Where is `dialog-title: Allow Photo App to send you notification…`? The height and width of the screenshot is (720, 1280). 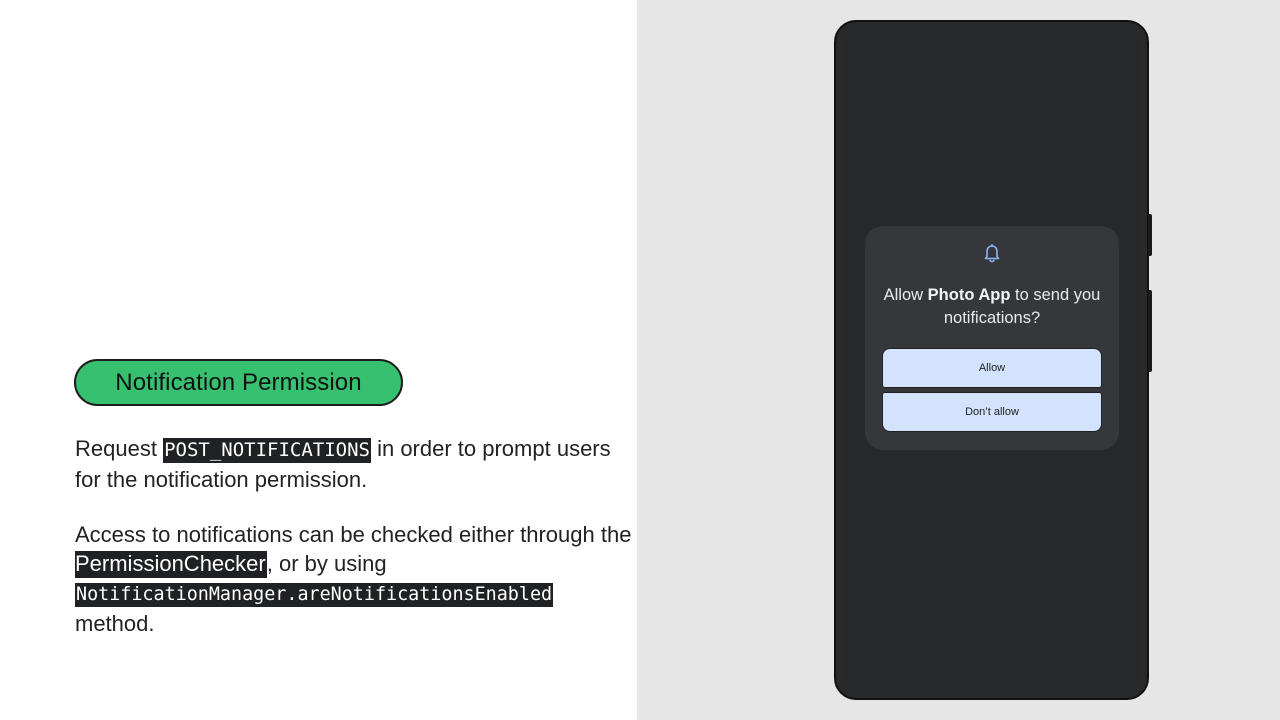 dialog-title: Allow Photo App to send you notification… is located at coordinates (992, 307).